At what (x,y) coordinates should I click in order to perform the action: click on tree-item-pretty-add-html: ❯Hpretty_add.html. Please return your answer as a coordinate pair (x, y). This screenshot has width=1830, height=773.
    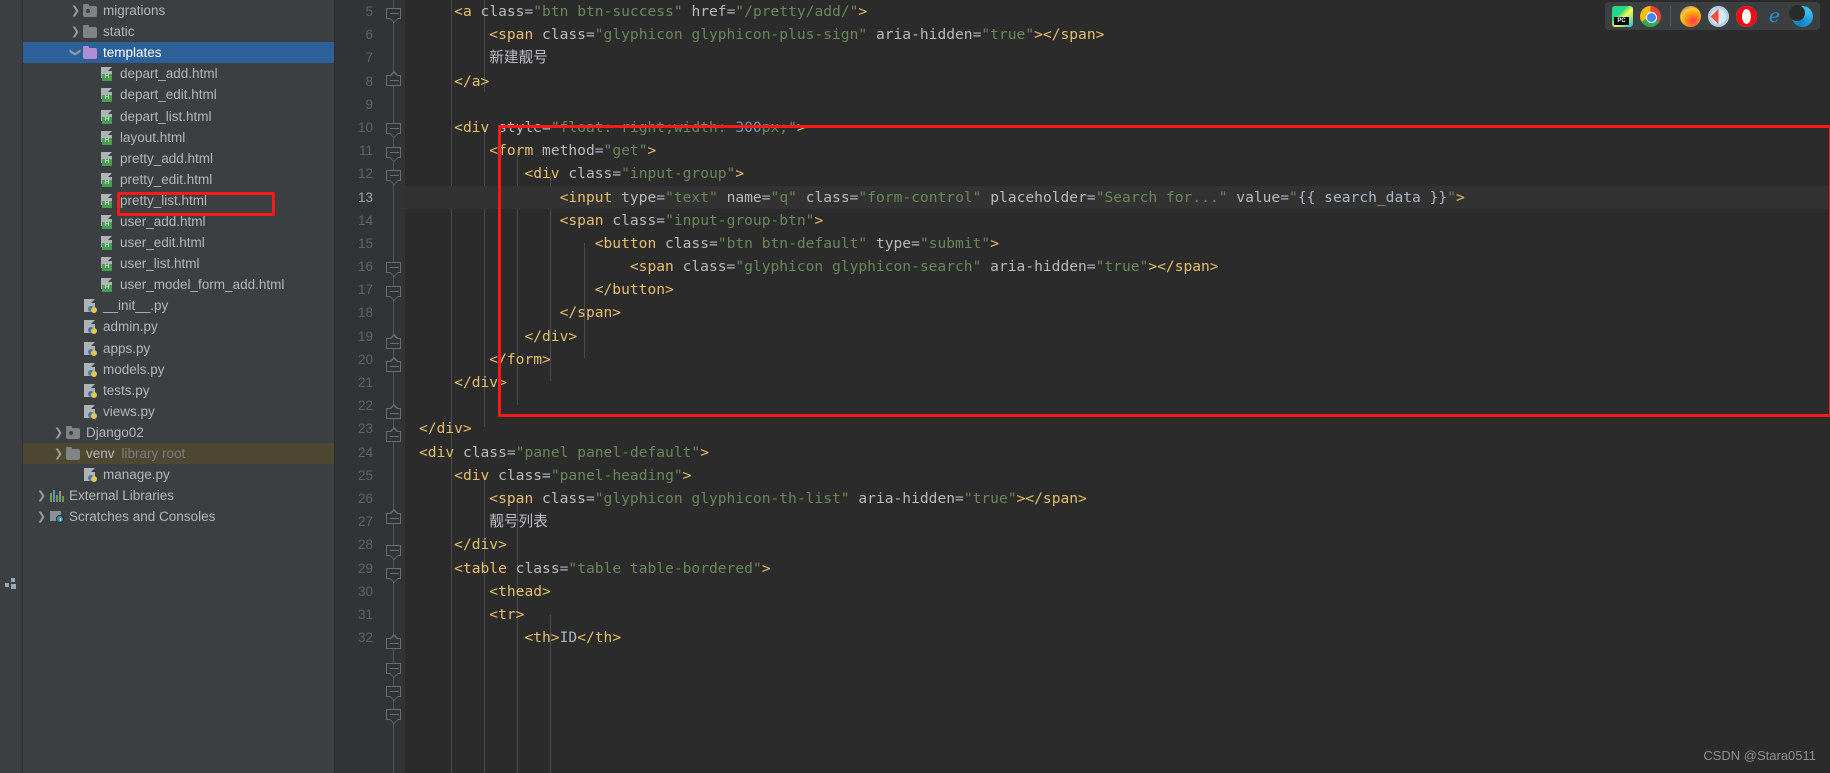
    Looking at the image, I should click on (178, 158).